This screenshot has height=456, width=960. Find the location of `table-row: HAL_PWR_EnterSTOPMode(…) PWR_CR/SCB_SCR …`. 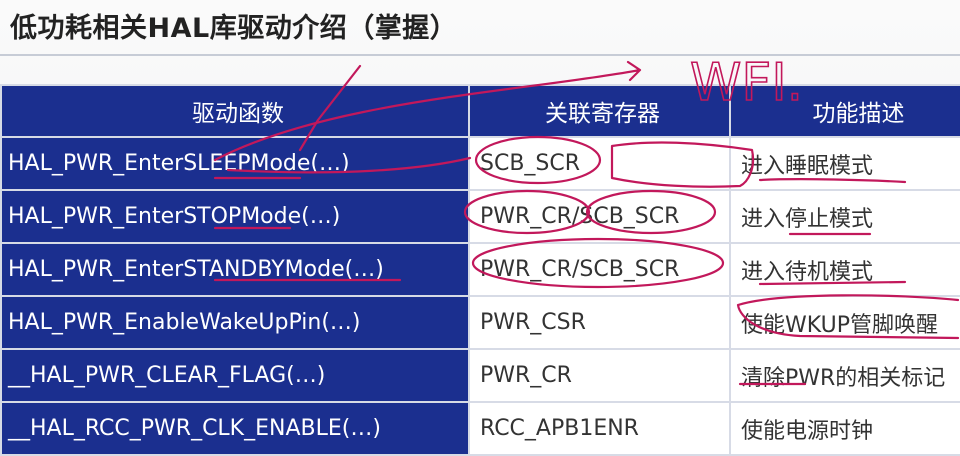

table-row: HAL_PWR_EnterSTOPMode(…) PWR_CR/SCB_SCR … is located at coordinates (480, 216).